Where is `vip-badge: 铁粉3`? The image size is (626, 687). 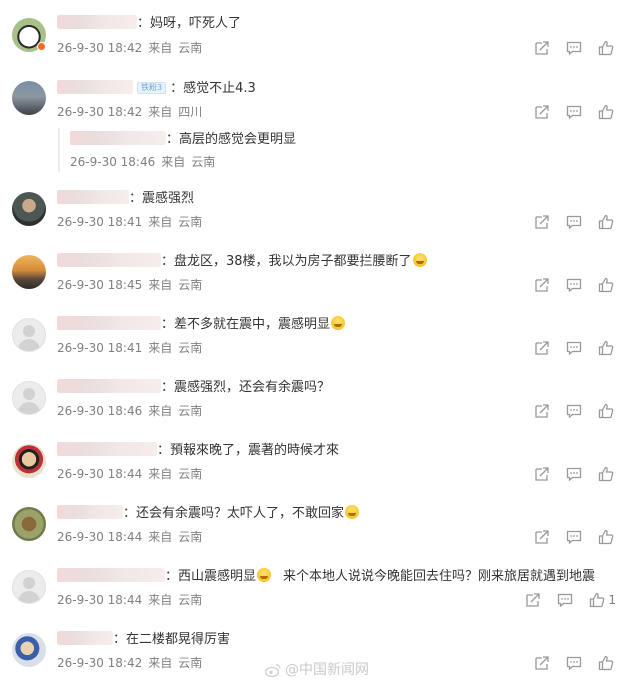
vip-badge: 铁粉3 is located at coordinates (152, 88).